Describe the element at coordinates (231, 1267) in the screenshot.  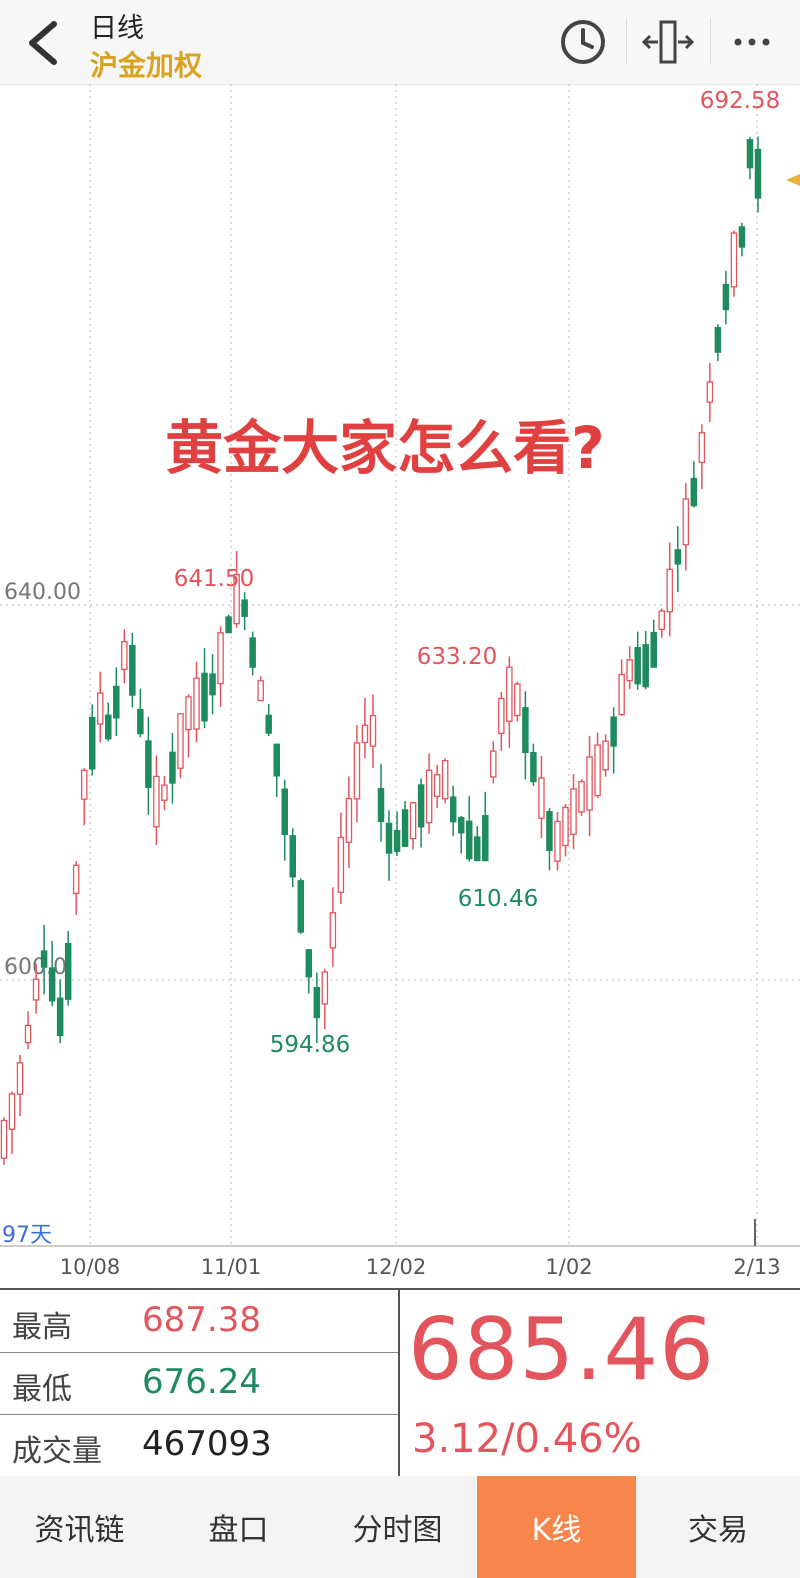
I see `x-tick-label: 11/01` at that location.